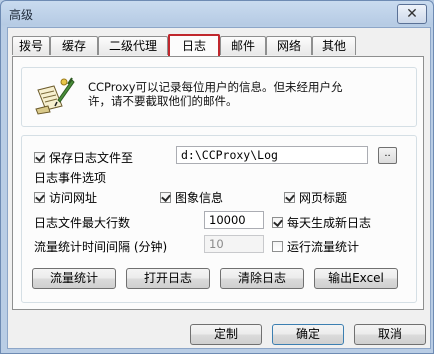 This screenshot has height=354, width=434. What do you see at coordinates (217, 14) in the screenshot?
I see `title-bar: 高级 ✕` at bounding box center [217, 14].